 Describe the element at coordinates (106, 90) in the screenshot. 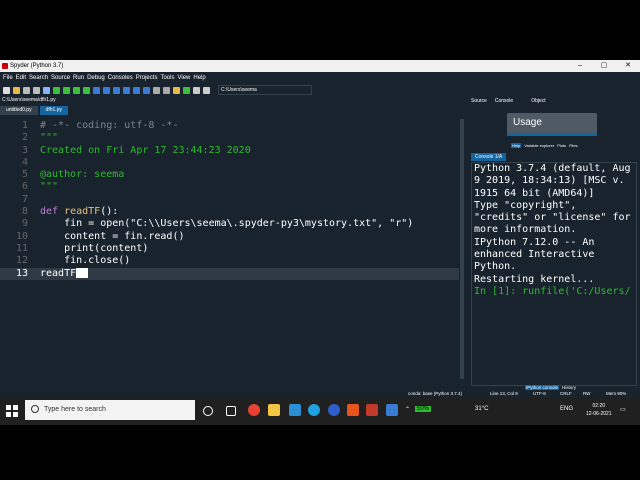

I see `step-icon` at that location.